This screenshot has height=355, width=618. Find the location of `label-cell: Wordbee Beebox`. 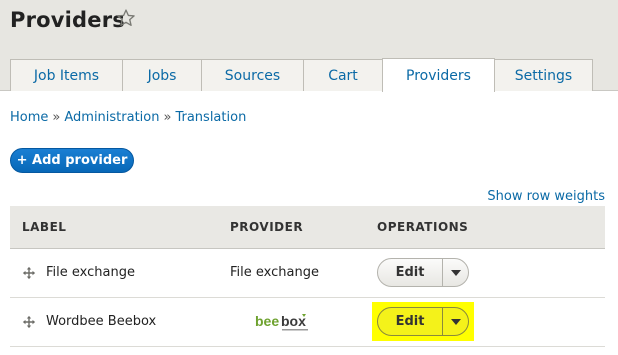

label-cell: Wordbee Beebox is located at coordinates (114, 322).